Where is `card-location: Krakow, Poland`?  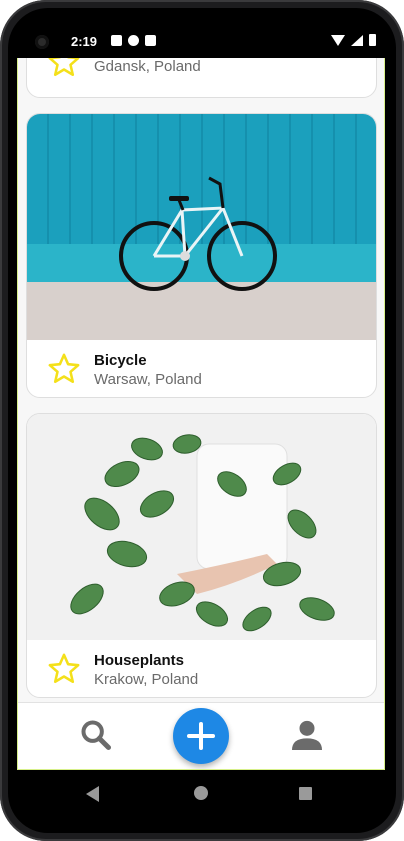 card-location: Krakow, Poland is located at coordinates (146, 679).